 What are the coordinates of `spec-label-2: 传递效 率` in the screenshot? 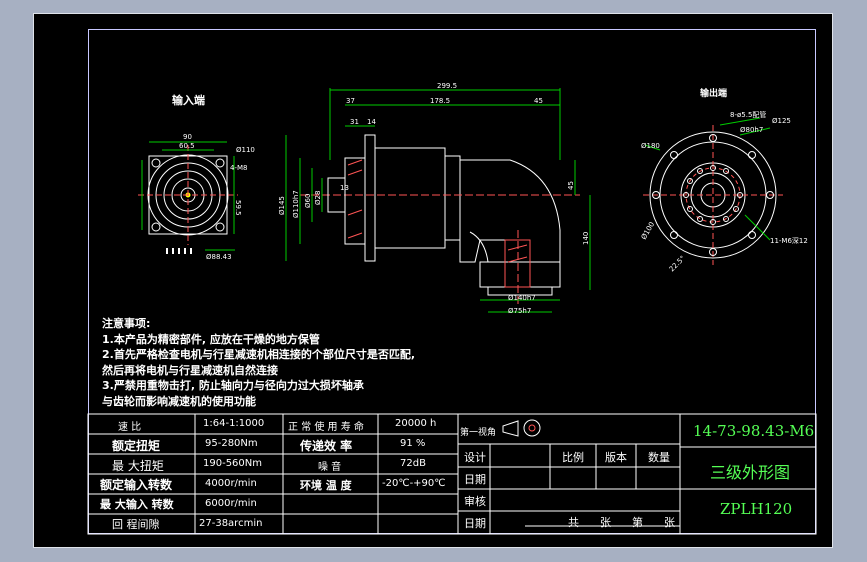 It's located at (326, 446).